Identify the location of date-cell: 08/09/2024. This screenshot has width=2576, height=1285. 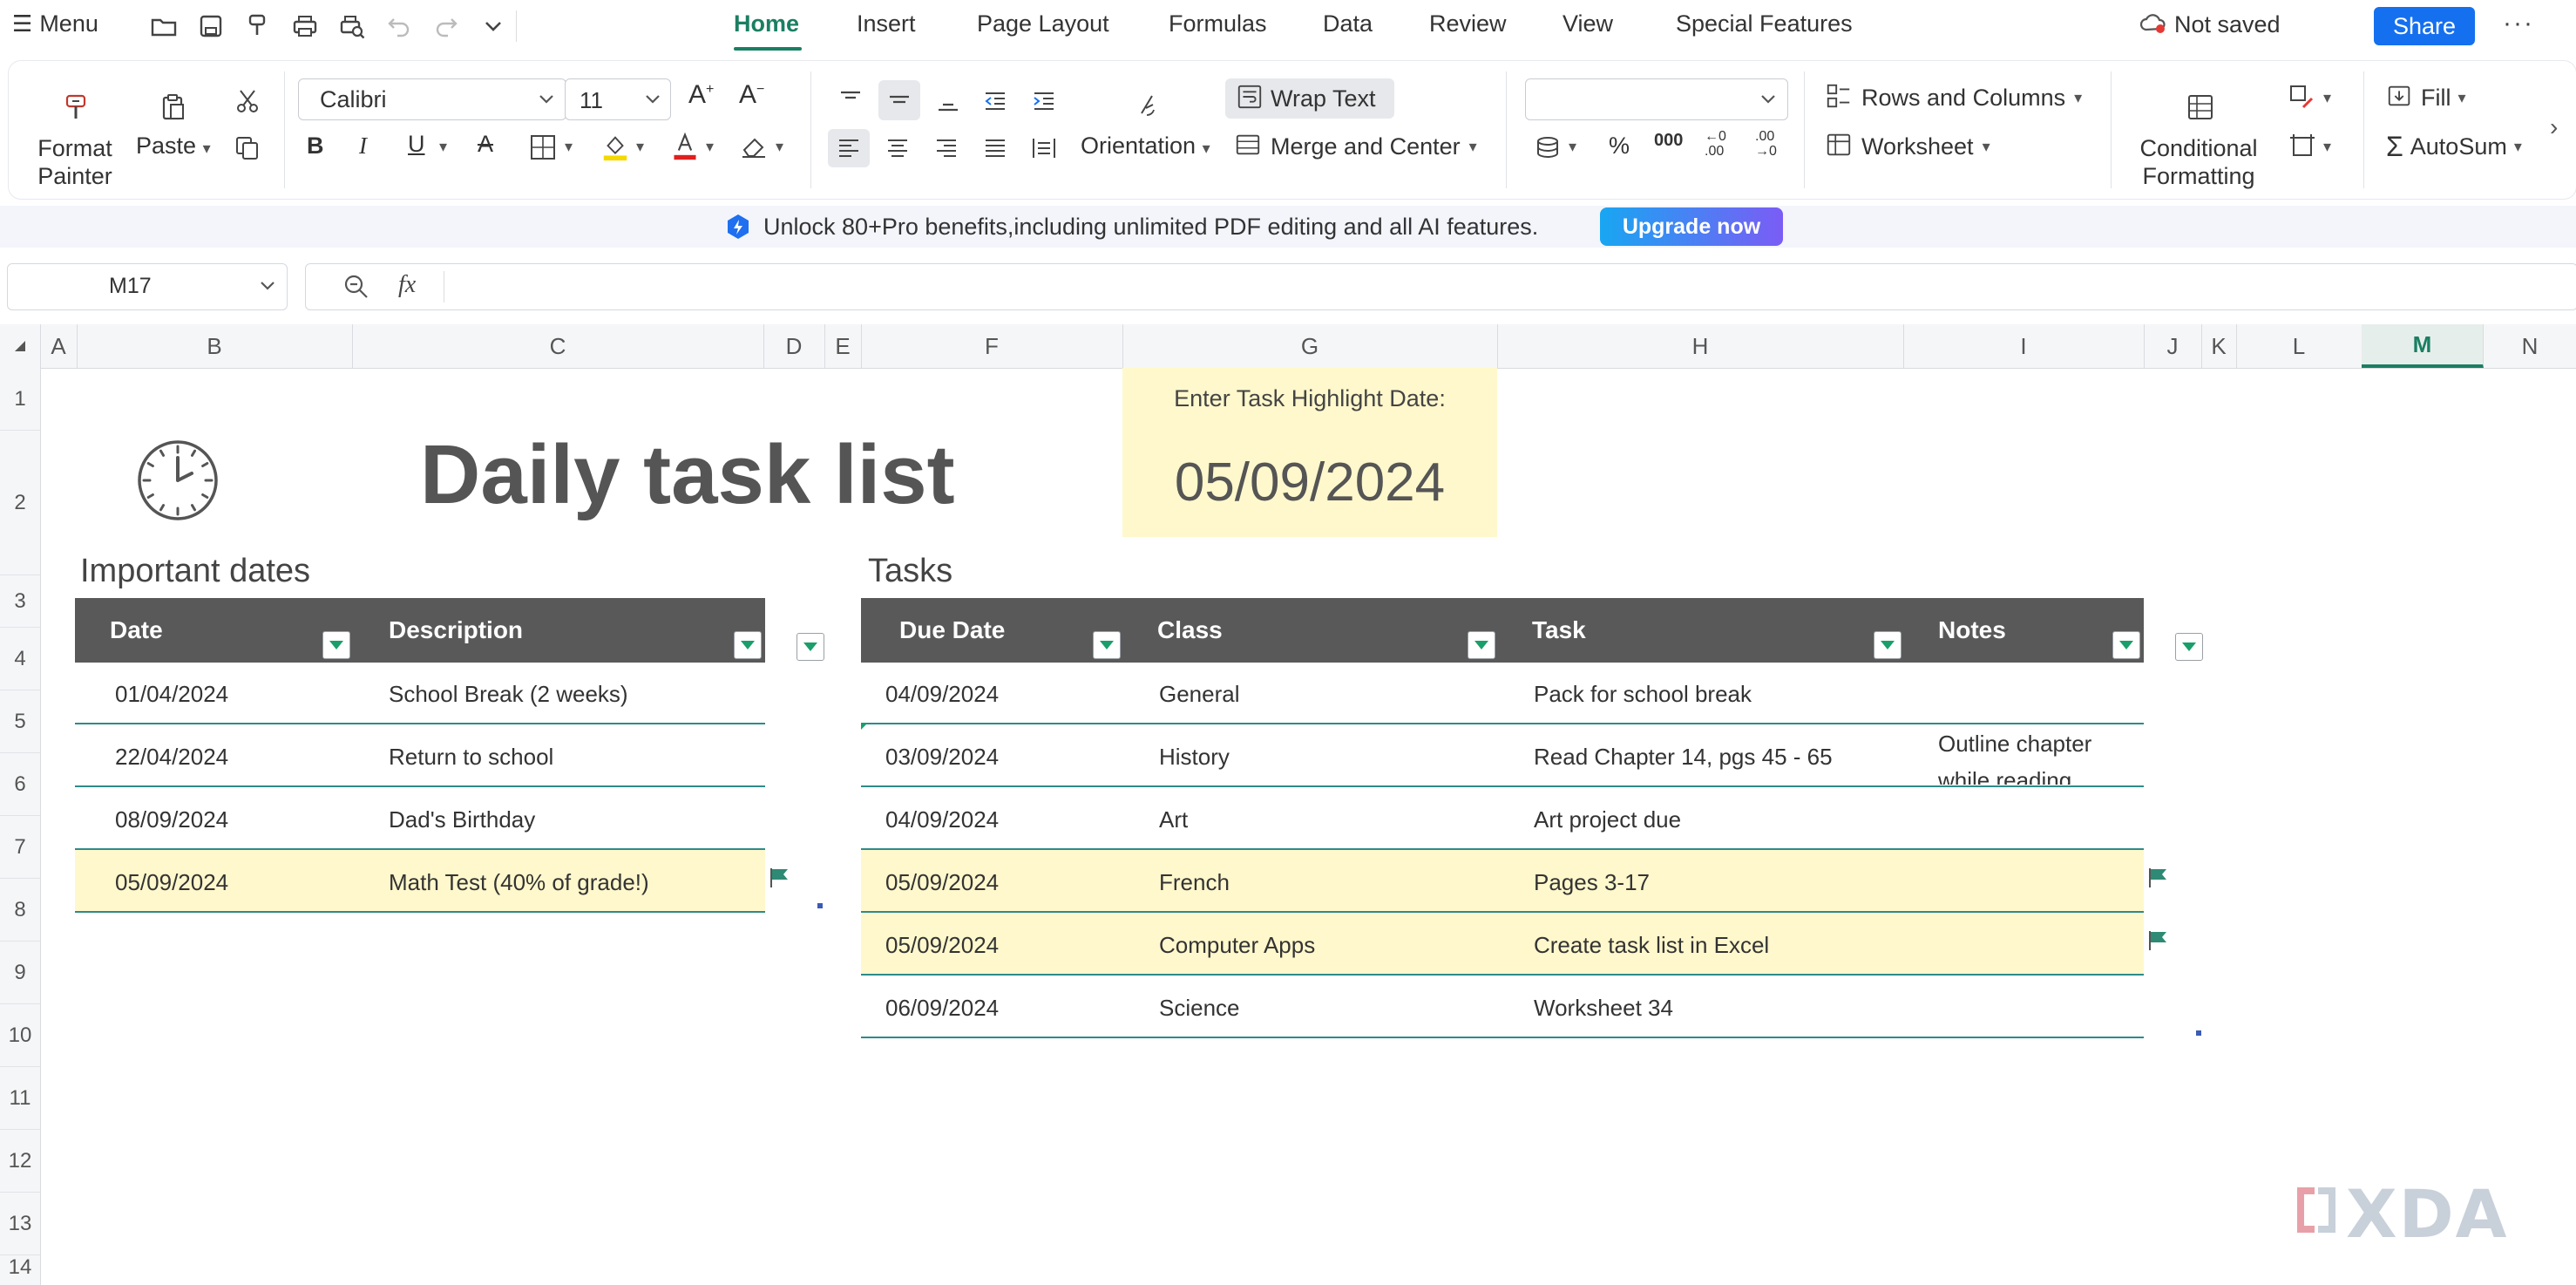
(172, 819).